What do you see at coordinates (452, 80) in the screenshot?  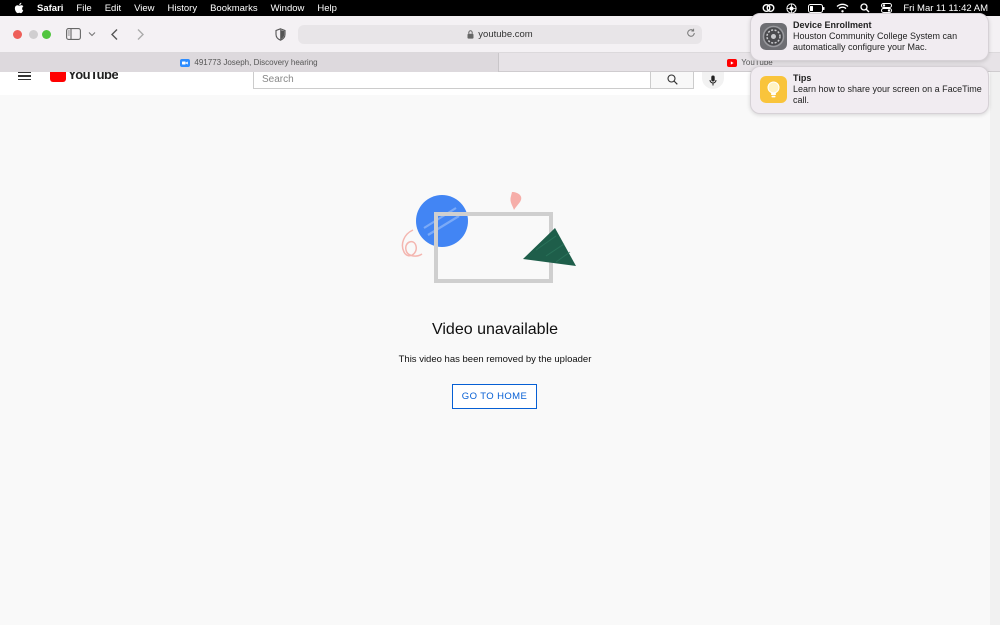 I see `search-input: Search` at bounding box center [452, 80].